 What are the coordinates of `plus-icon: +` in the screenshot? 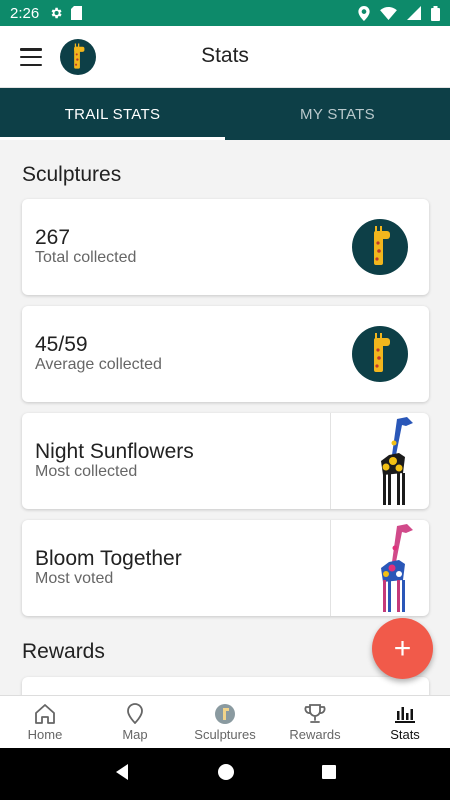 It's located at (402, 648).